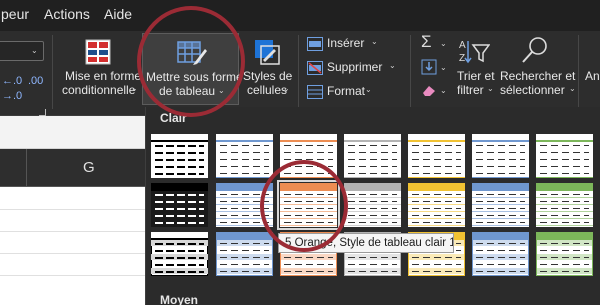  I want to click on fill-icon, so click(429, 67).